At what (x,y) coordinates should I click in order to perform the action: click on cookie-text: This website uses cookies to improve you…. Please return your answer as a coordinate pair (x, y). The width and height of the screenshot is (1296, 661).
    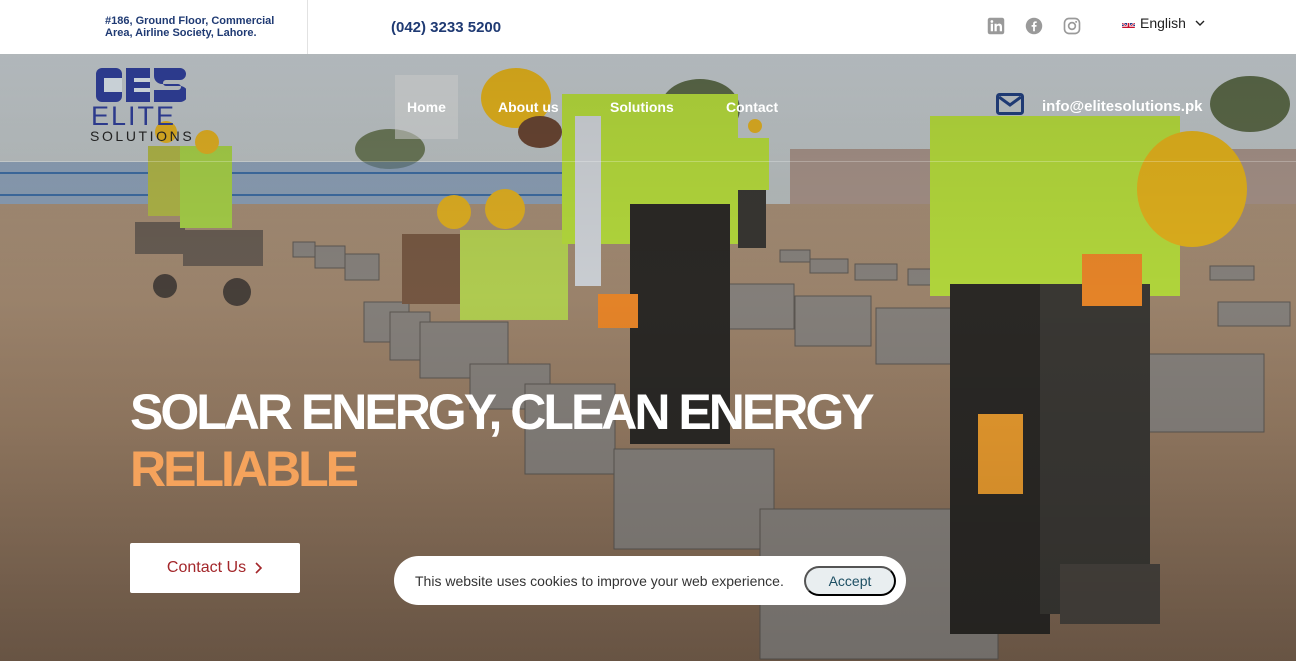
    Looking at the image, I should click on (599, 580).